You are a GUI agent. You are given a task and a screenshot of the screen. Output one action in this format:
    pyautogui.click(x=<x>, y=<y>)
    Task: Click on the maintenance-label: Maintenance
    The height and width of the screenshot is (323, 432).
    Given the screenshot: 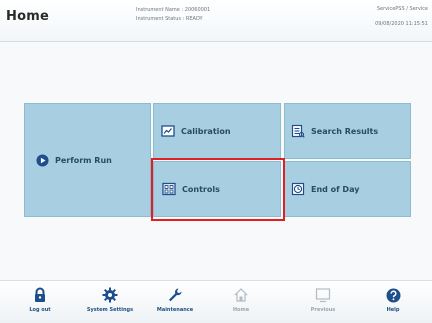 What is the action you would take?
    pyautogui.click(x=175, y=310)
    